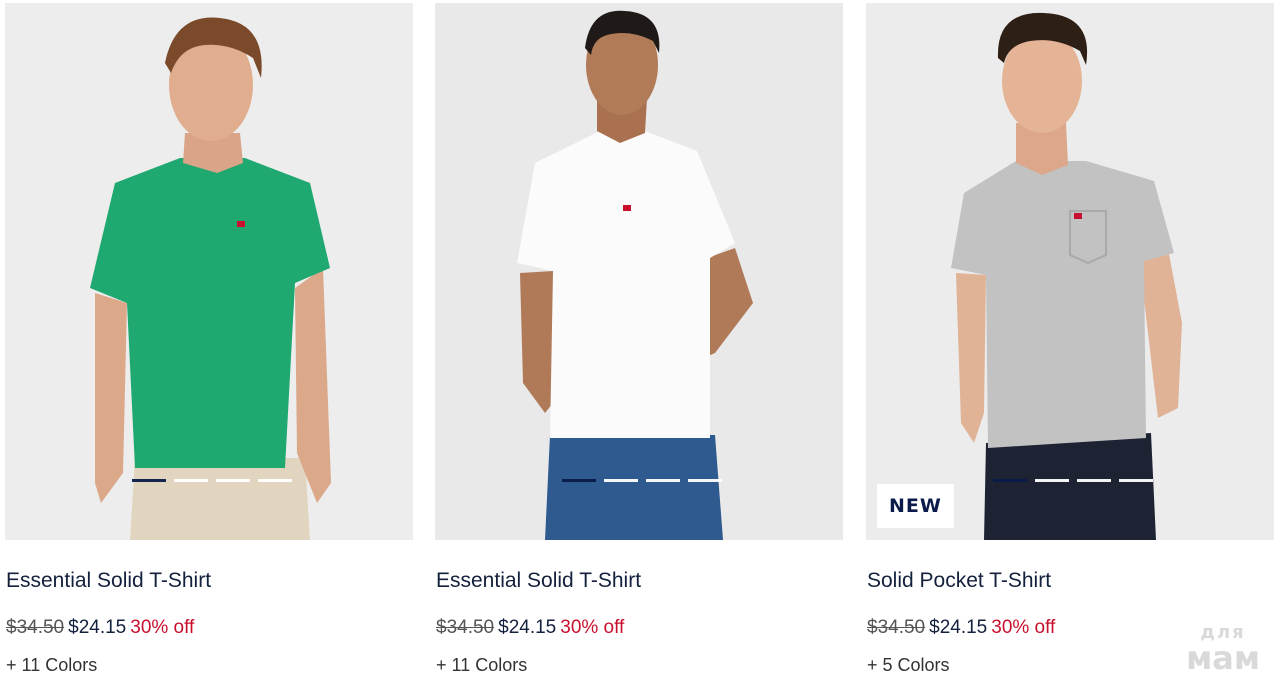 The width and height of the screenshot is (1280, 688). I want to click on product-name: Solid Pocket T-Shirt, so click(959, 581).